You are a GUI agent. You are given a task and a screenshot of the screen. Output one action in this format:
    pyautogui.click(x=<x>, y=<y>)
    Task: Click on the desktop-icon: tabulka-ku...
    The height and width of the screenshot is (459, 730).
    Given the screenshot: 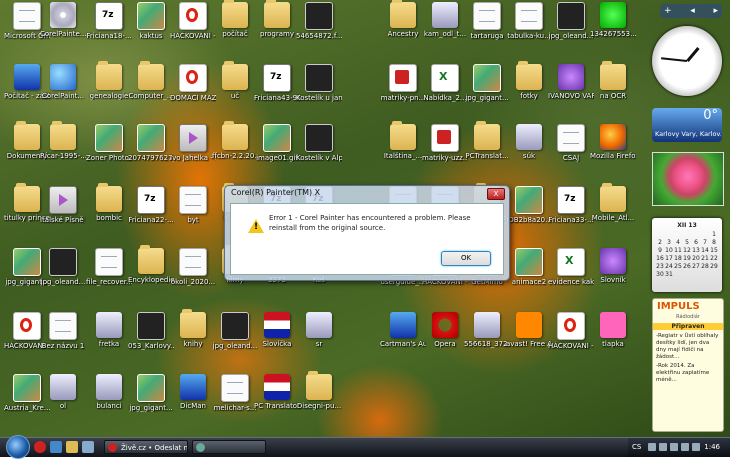 What is the action you would take?
    pyautogui.click(x=529, y=21)
    